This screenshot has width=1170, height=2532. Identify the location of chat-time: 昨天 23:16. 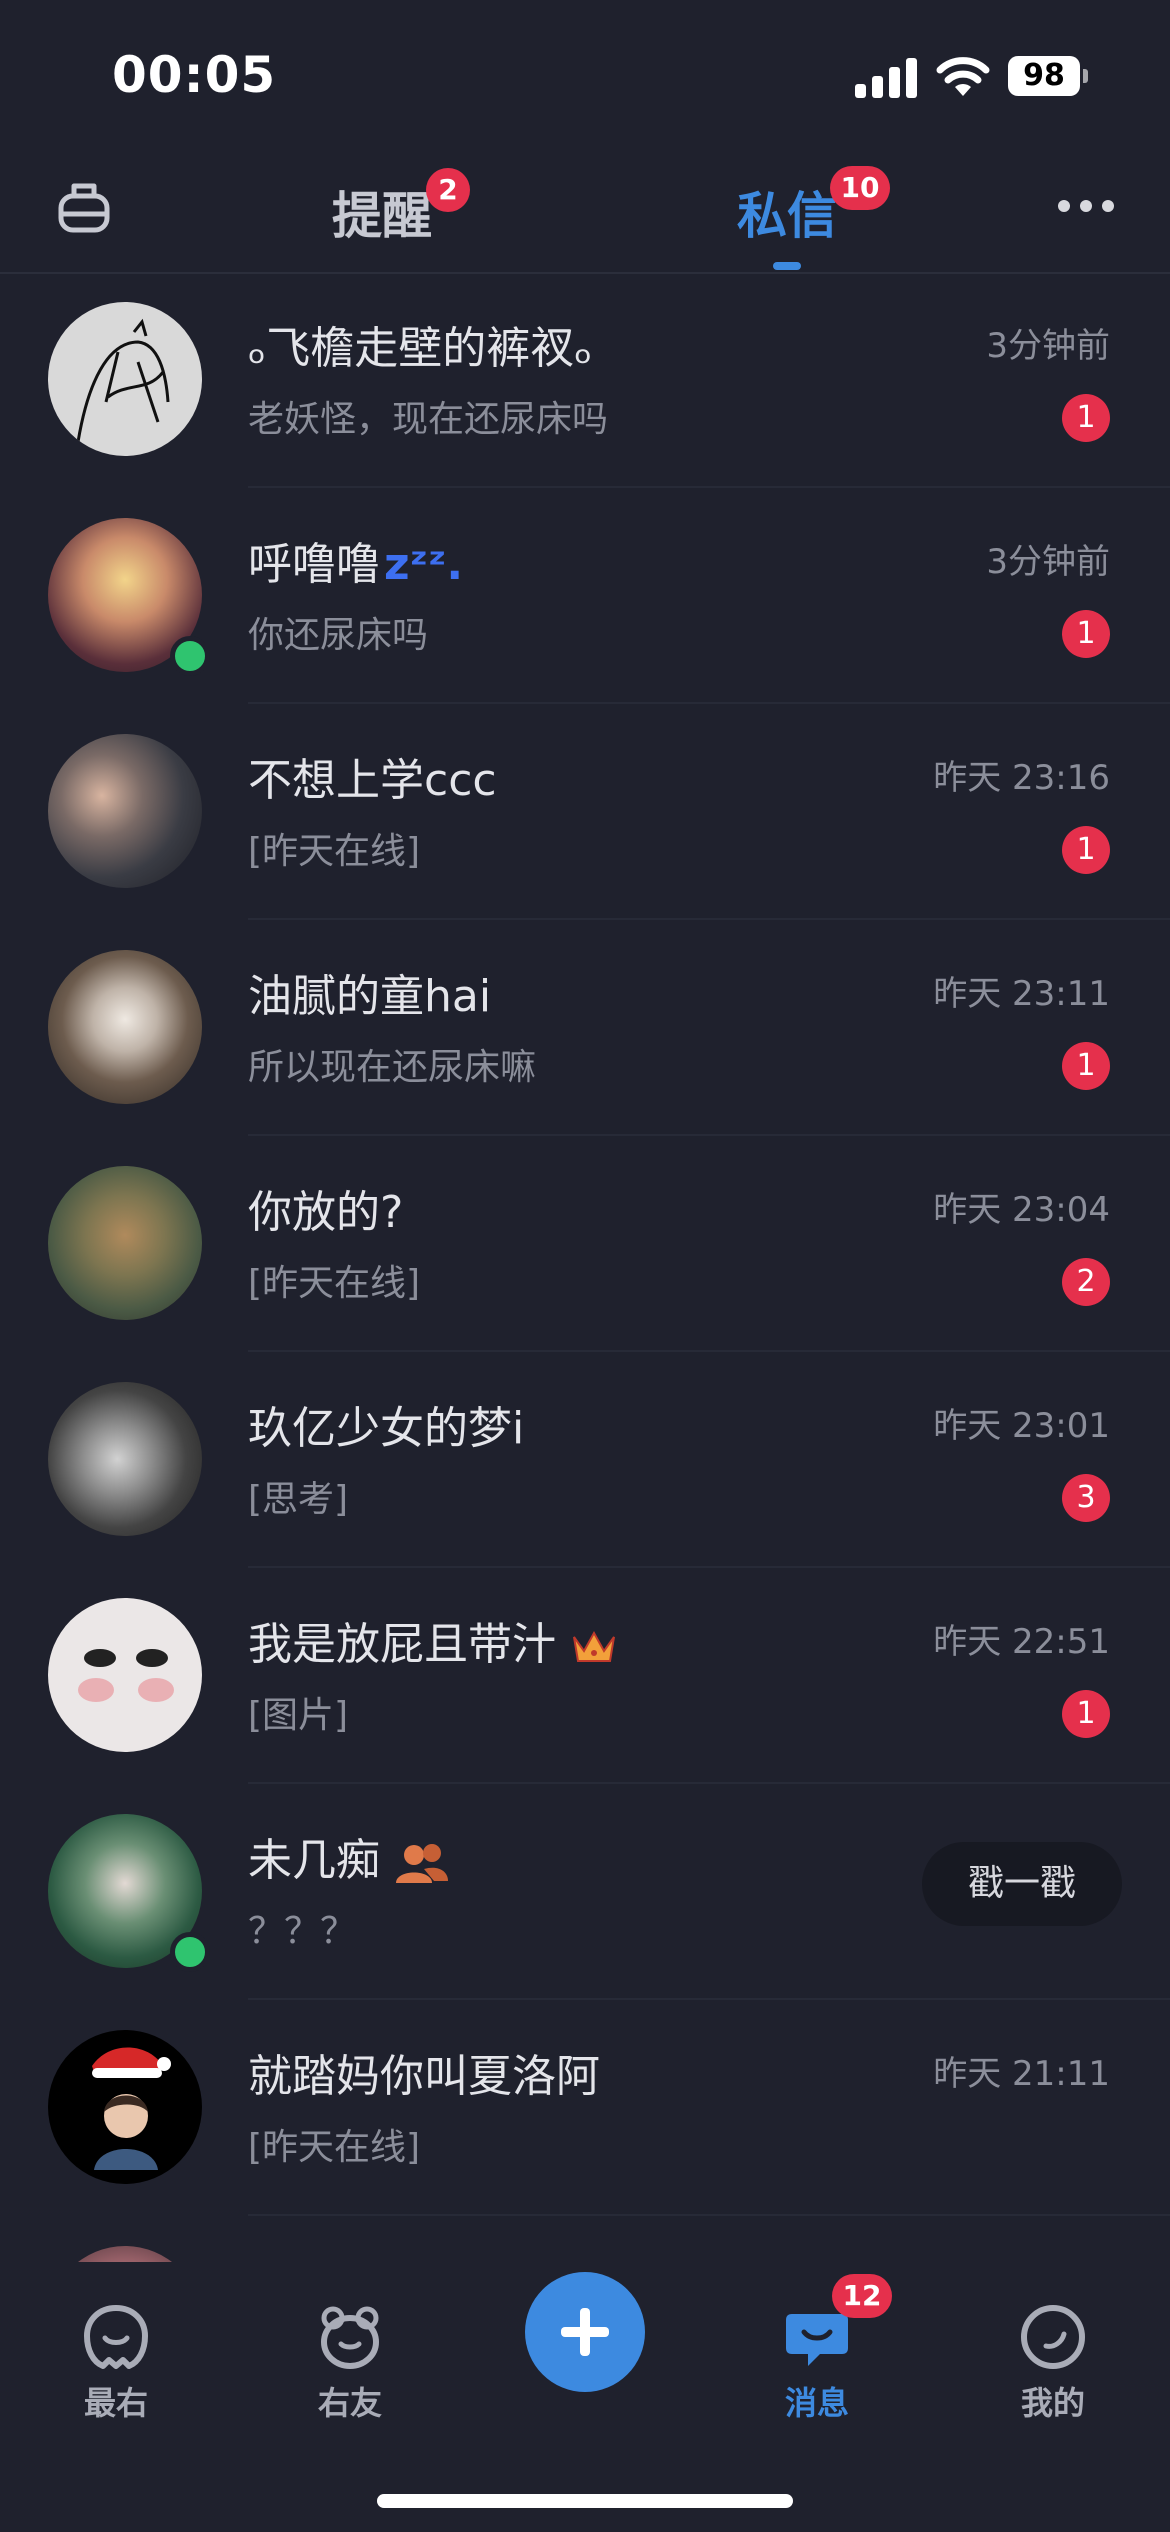
(1021, 778).